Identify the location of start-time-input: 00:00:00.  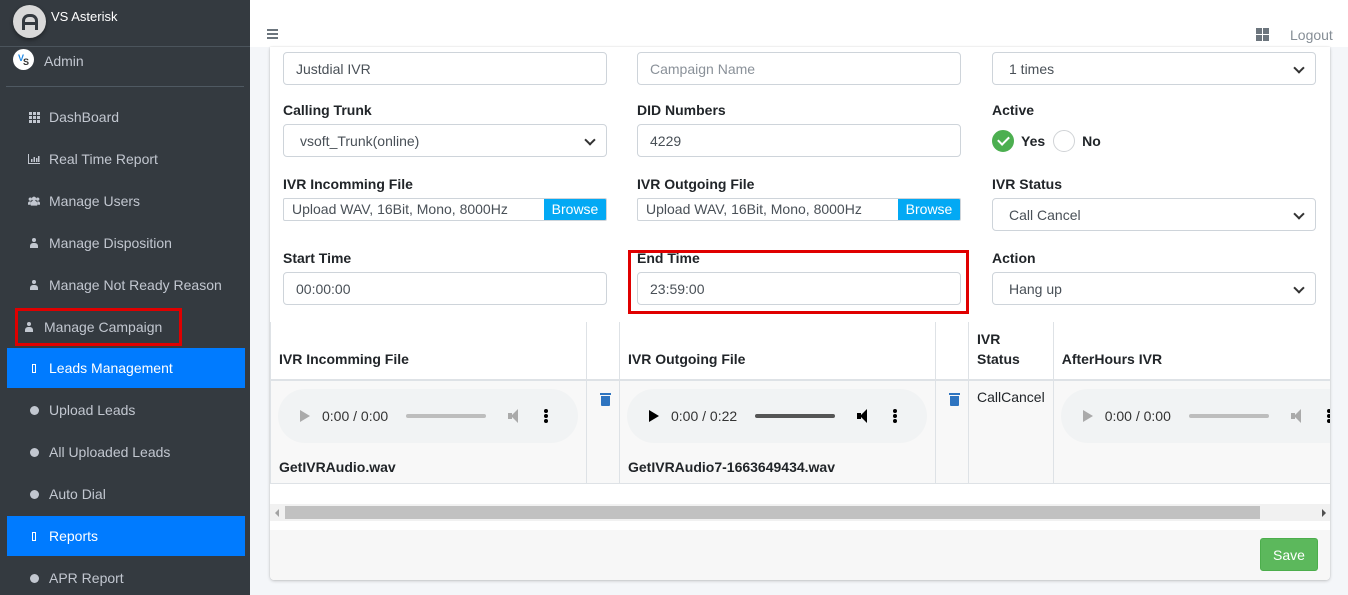
(445, 288).